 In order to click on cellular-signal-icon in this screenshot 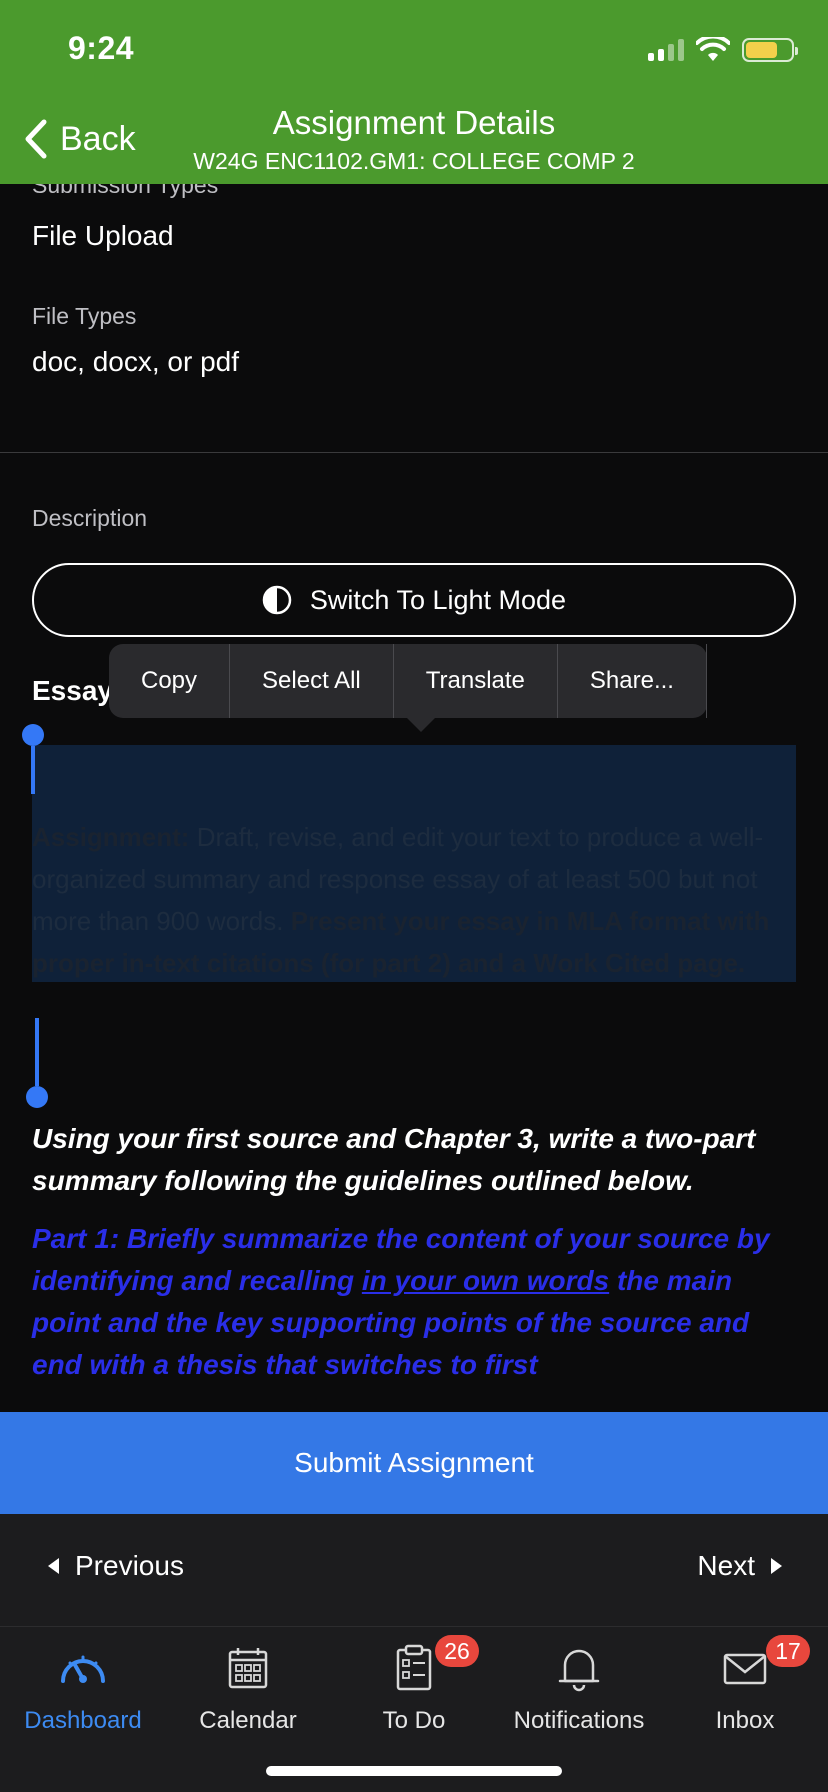, I will do `click(666, 50)`.